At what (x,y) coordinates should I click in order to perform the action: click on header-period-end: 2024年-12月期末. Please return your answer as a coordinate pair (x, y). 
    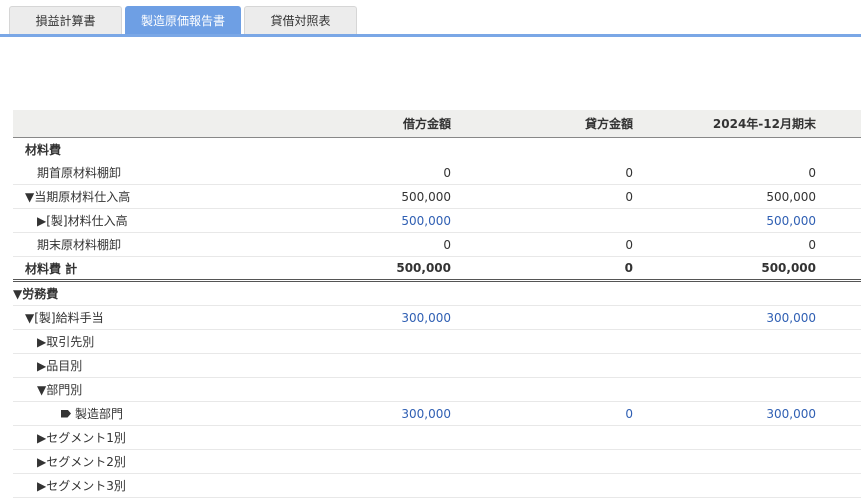
    Looking at the image, I should click on (724, 124).